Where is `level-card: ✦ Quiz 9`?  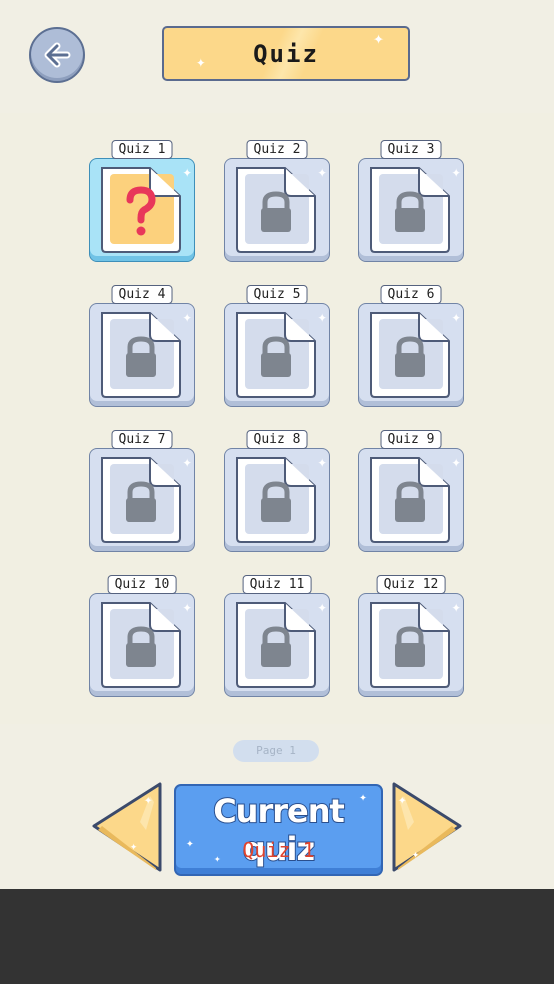 level-card: ✦ Quiz 9 is located at coordinates (411, 491).